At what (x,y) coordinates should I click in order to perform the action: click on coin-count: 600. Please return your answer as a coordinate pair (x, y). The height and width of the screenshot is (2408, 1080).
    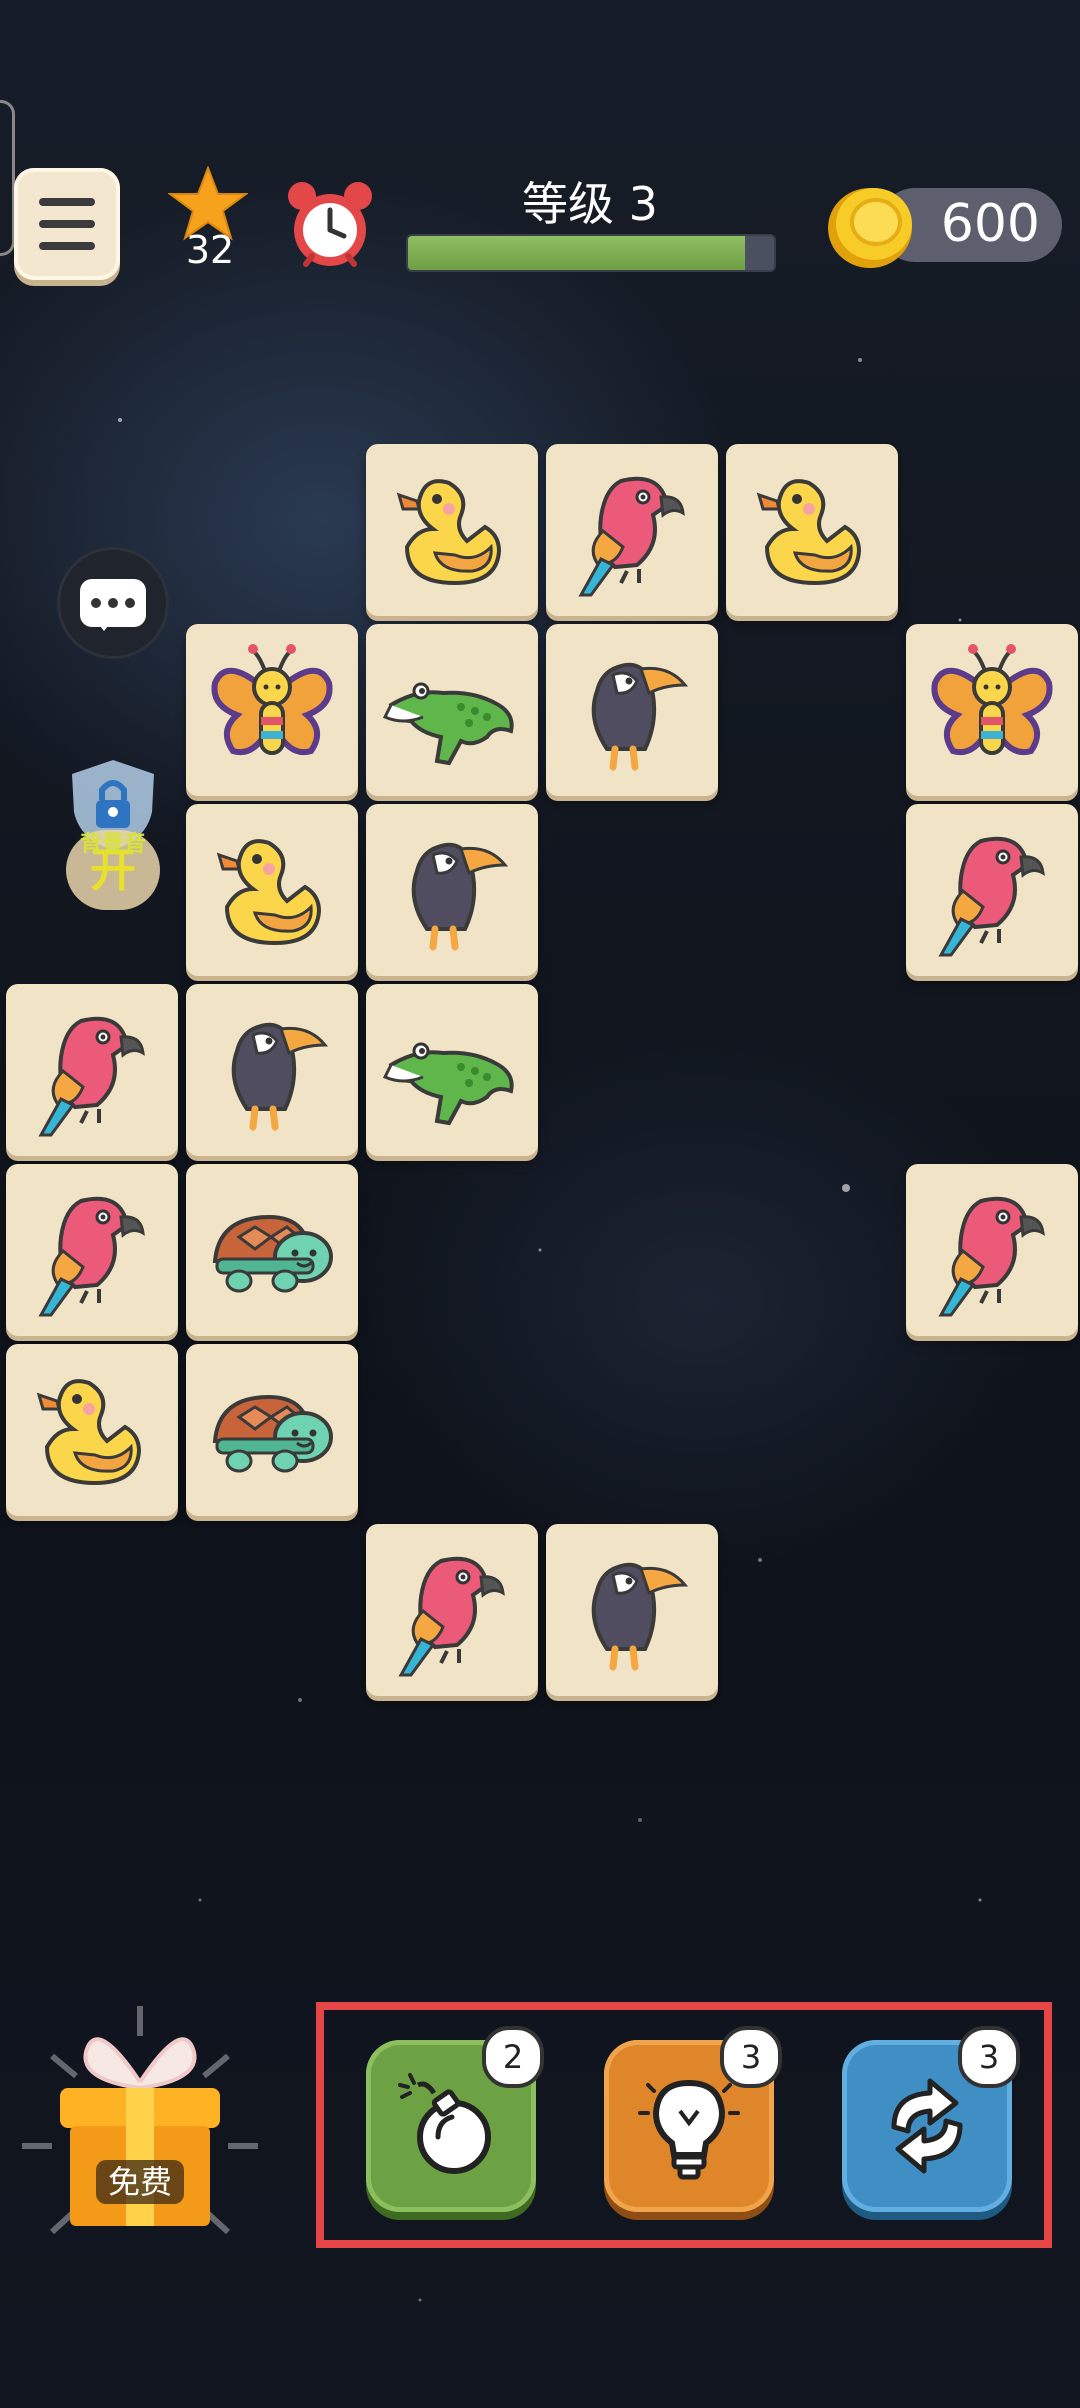
    Looking at the image, I should click on (990, 224).